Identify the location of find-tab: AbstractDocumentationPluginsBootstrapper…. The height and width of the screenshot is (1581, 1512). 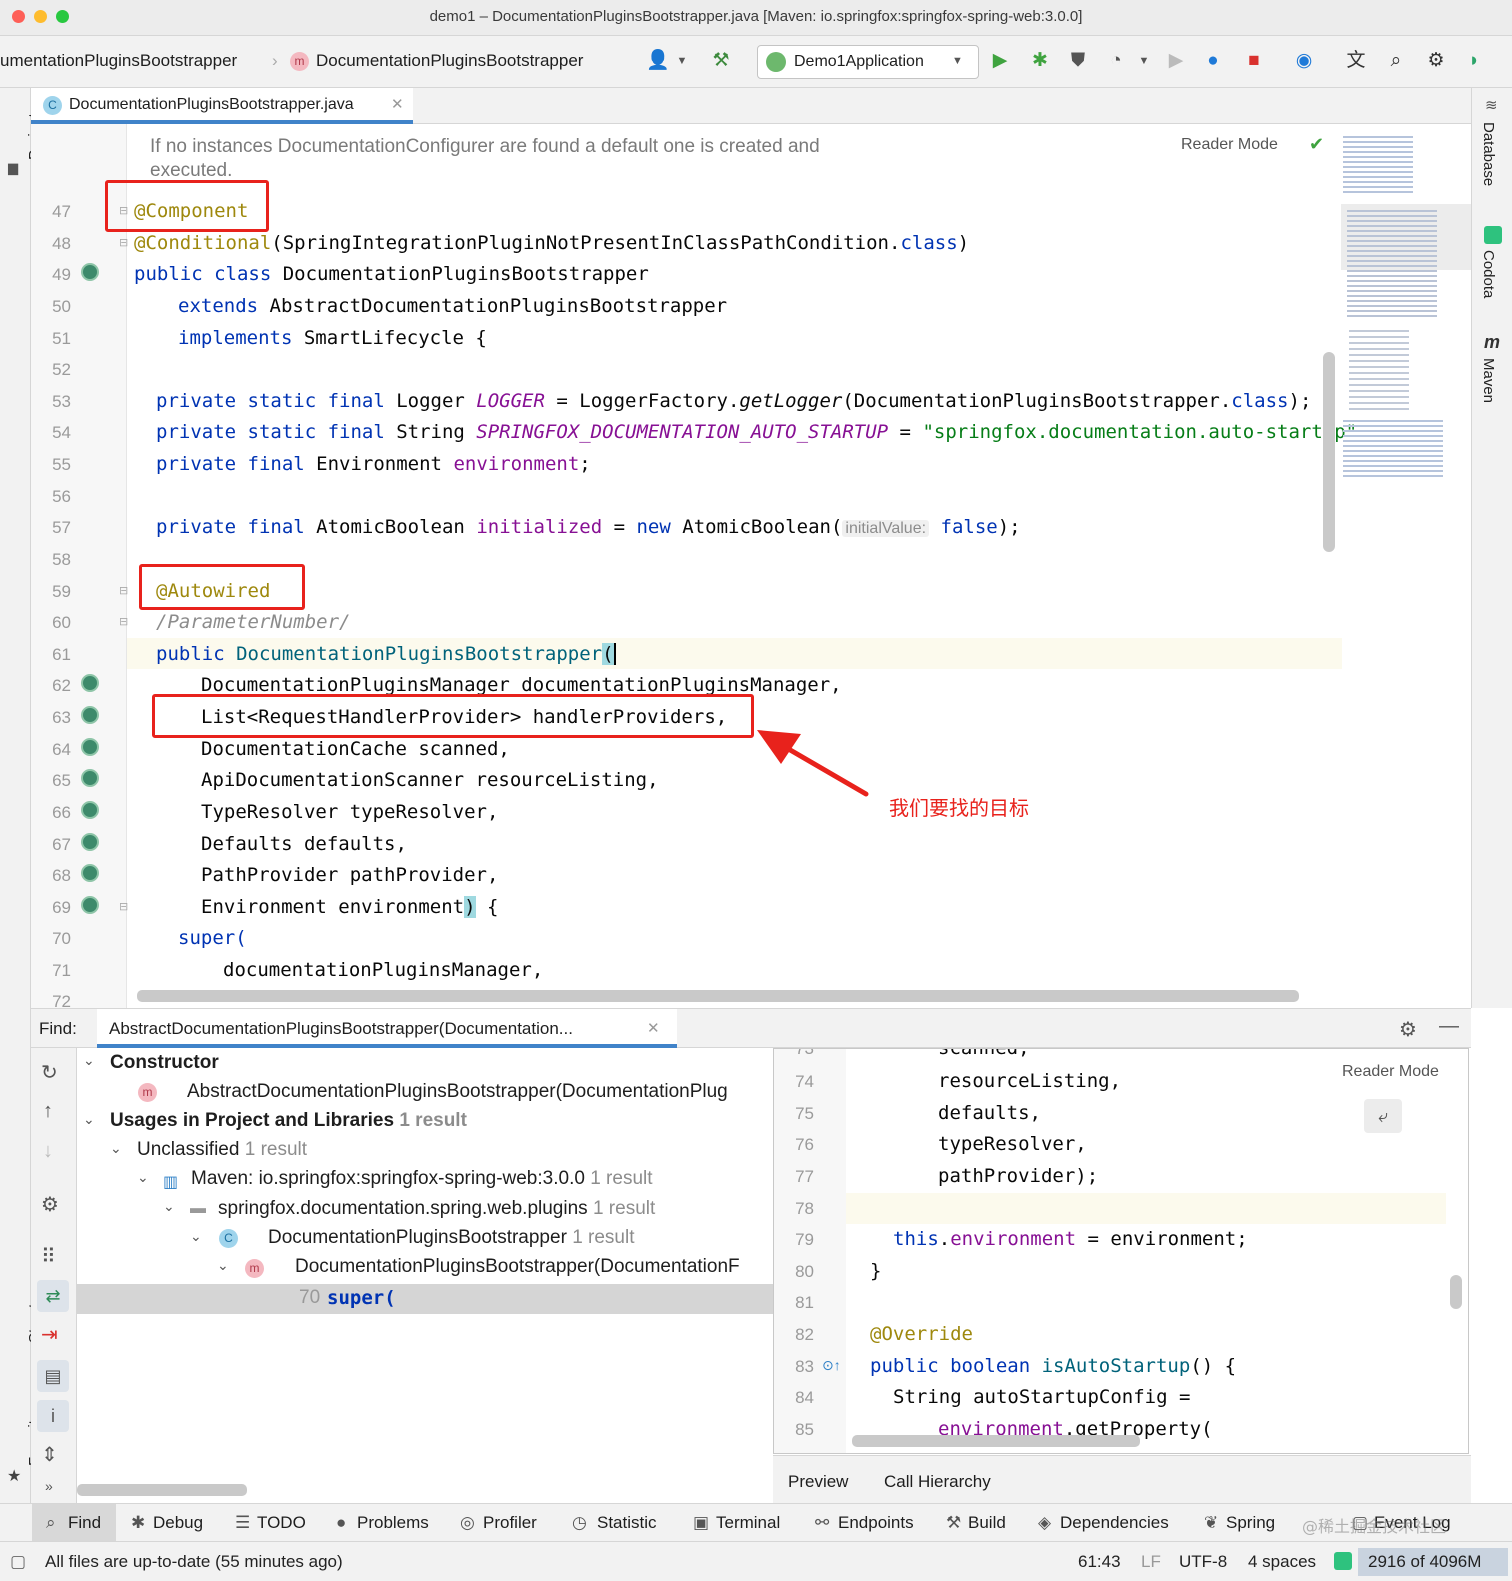
(387, 1028).